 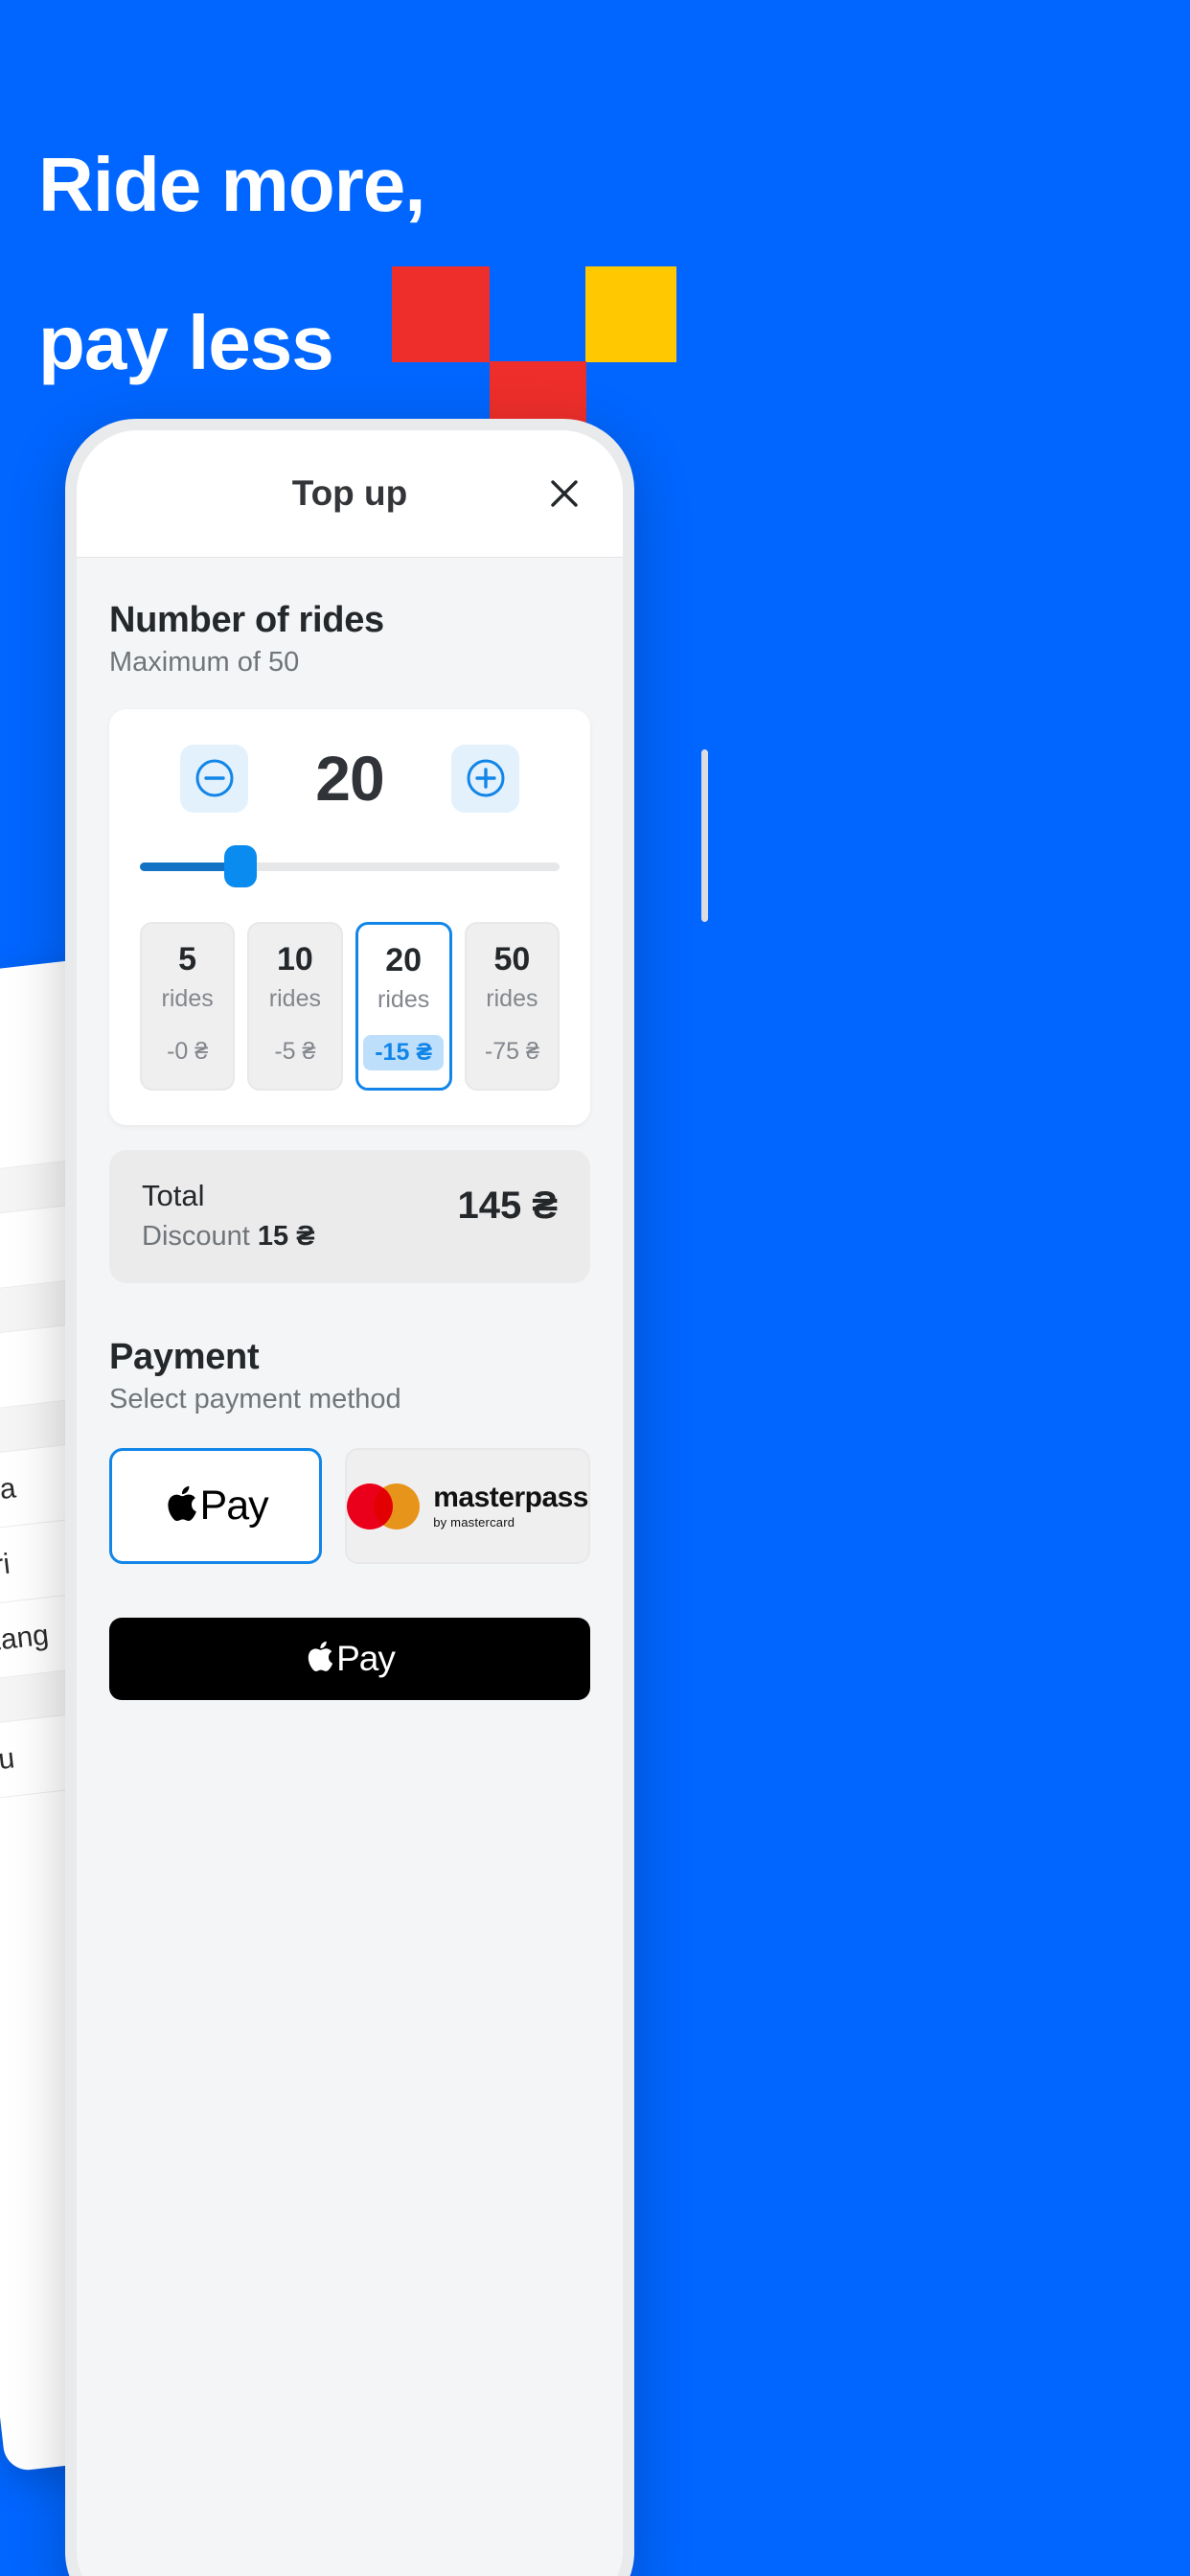 I want to click on apple-pay-button-content: Pay, so click(x=350, y=1659).